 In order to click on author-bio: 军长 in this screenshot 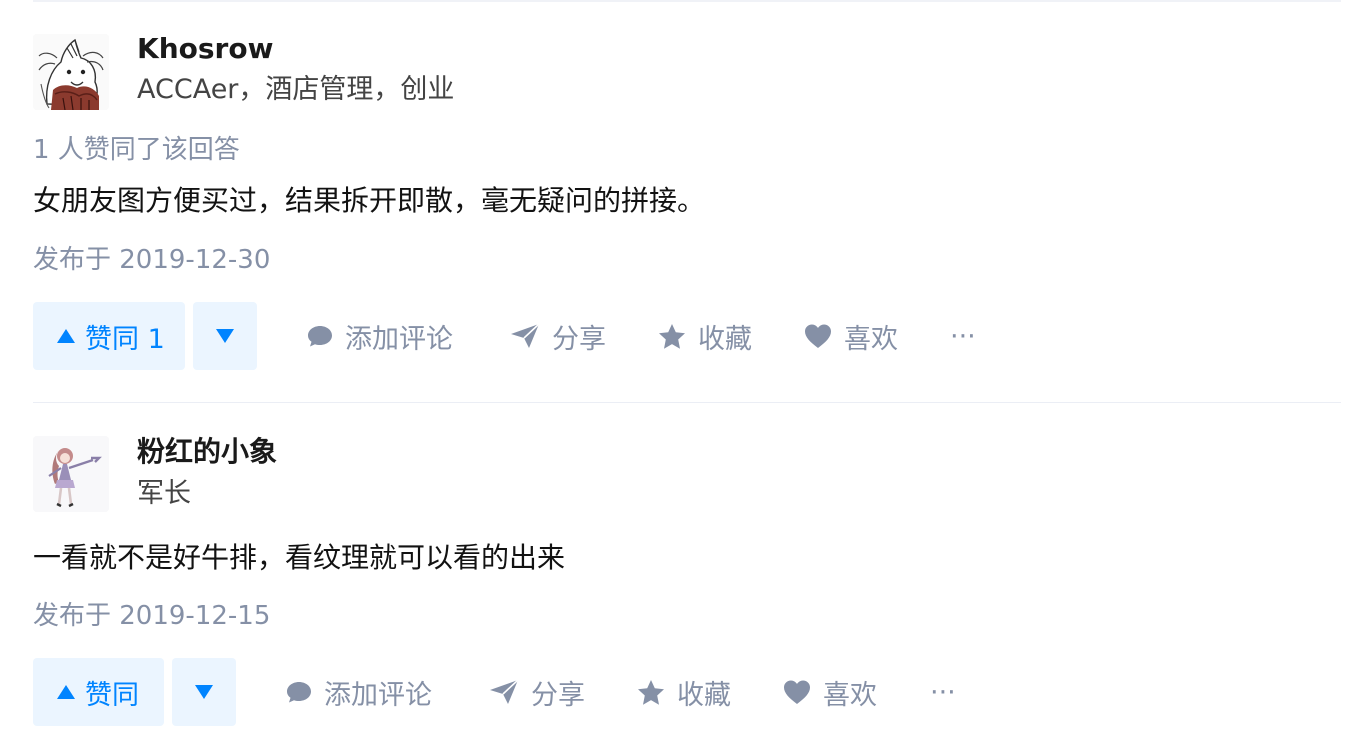, I will do `click(164, 493)`.